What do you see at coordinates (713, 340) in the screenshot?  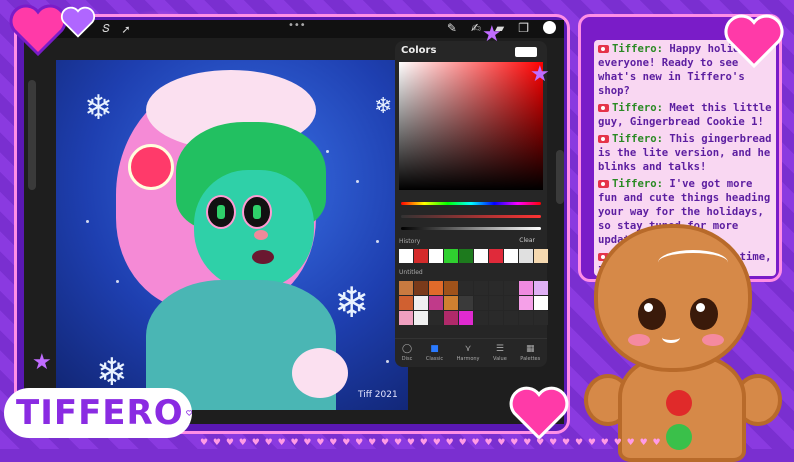 I see `gingerbread-right-cheek` at bounding box center [713, 340].